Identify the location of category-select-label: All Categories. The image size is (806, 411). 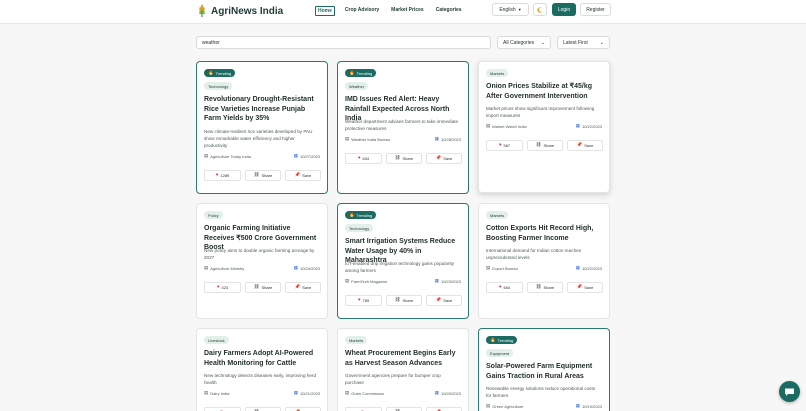
(519, 42).